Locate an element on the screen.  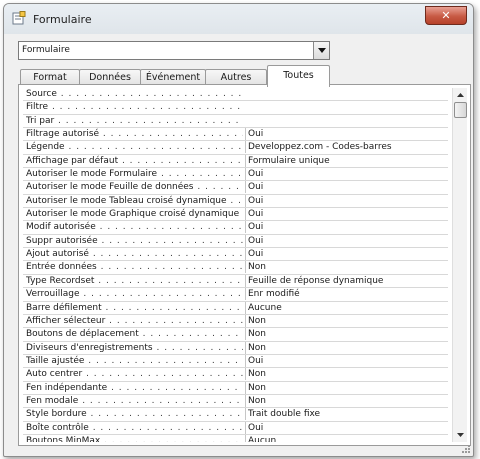
close-button: ✕ is located at coordinates (446, 15).